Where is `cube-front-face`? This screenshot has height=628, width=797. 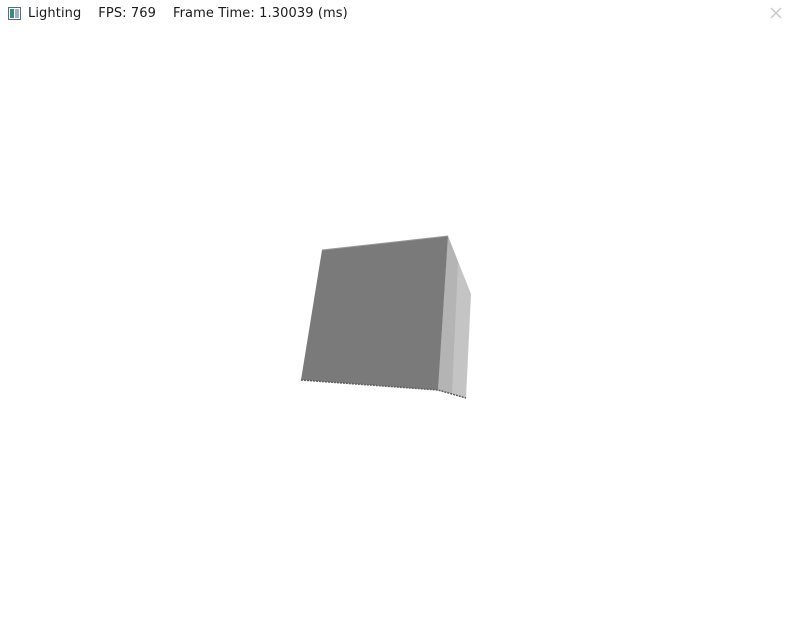
cube-front-face is located at coordinates (374, 313).